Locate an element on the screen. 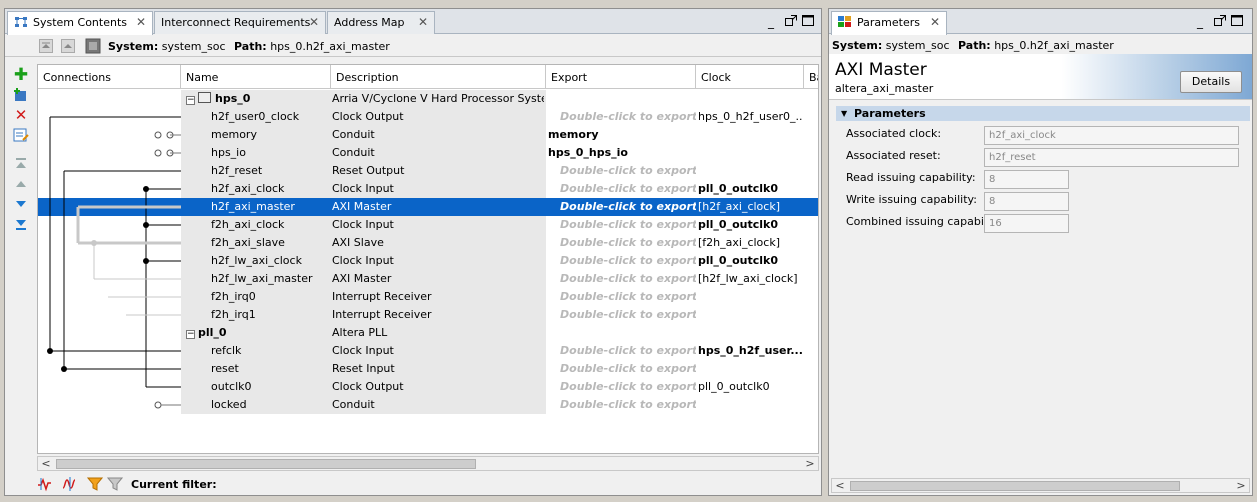 The height and width of the screenshot is (502, 1257). parameter-field: 16 is located at coordinates (1026, 223).